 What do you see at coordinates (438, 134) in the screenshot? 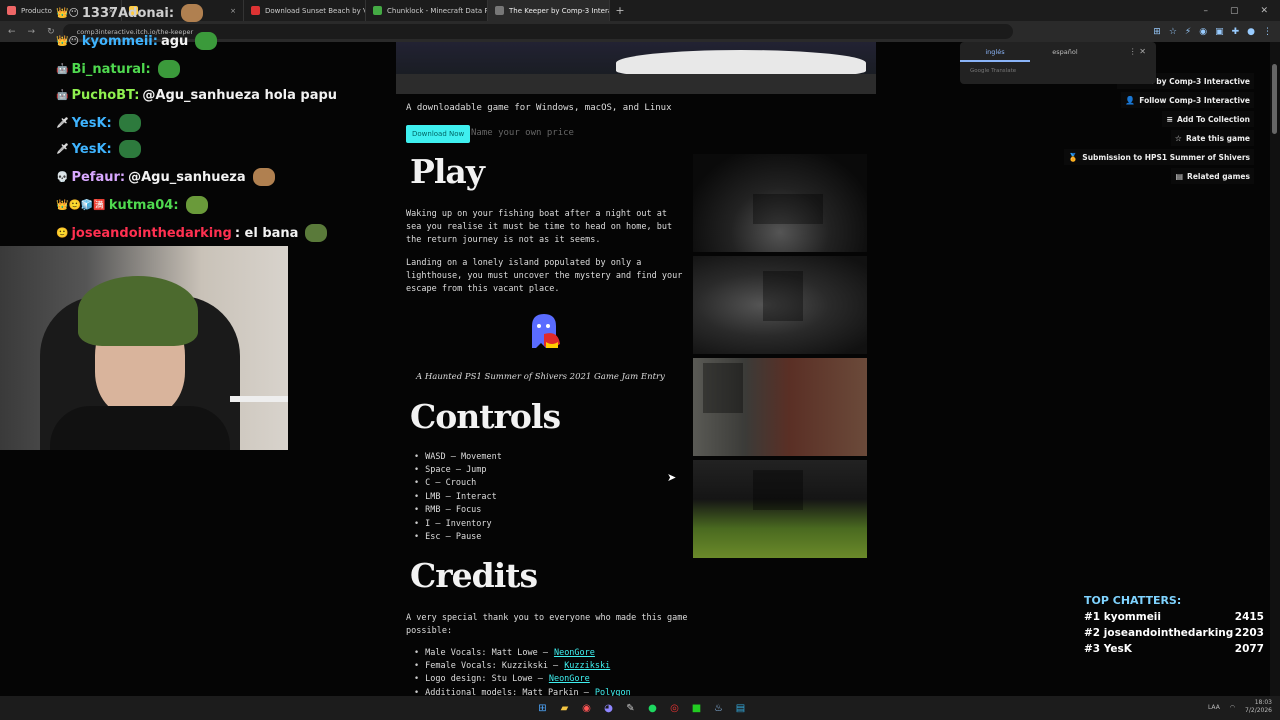
I see `download-now-button: Download Now` at bounding box center [438, 134].